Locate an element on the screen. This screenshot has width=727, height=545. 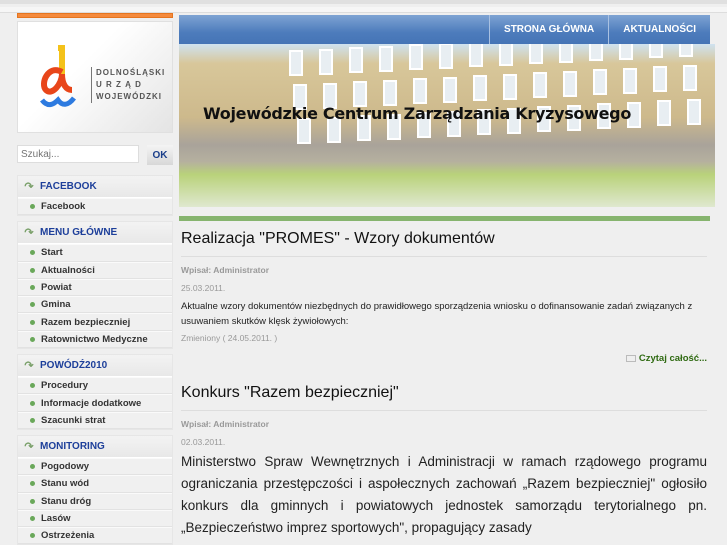
sidebar-item-label: Gmina is located at coordinates (56, 305).